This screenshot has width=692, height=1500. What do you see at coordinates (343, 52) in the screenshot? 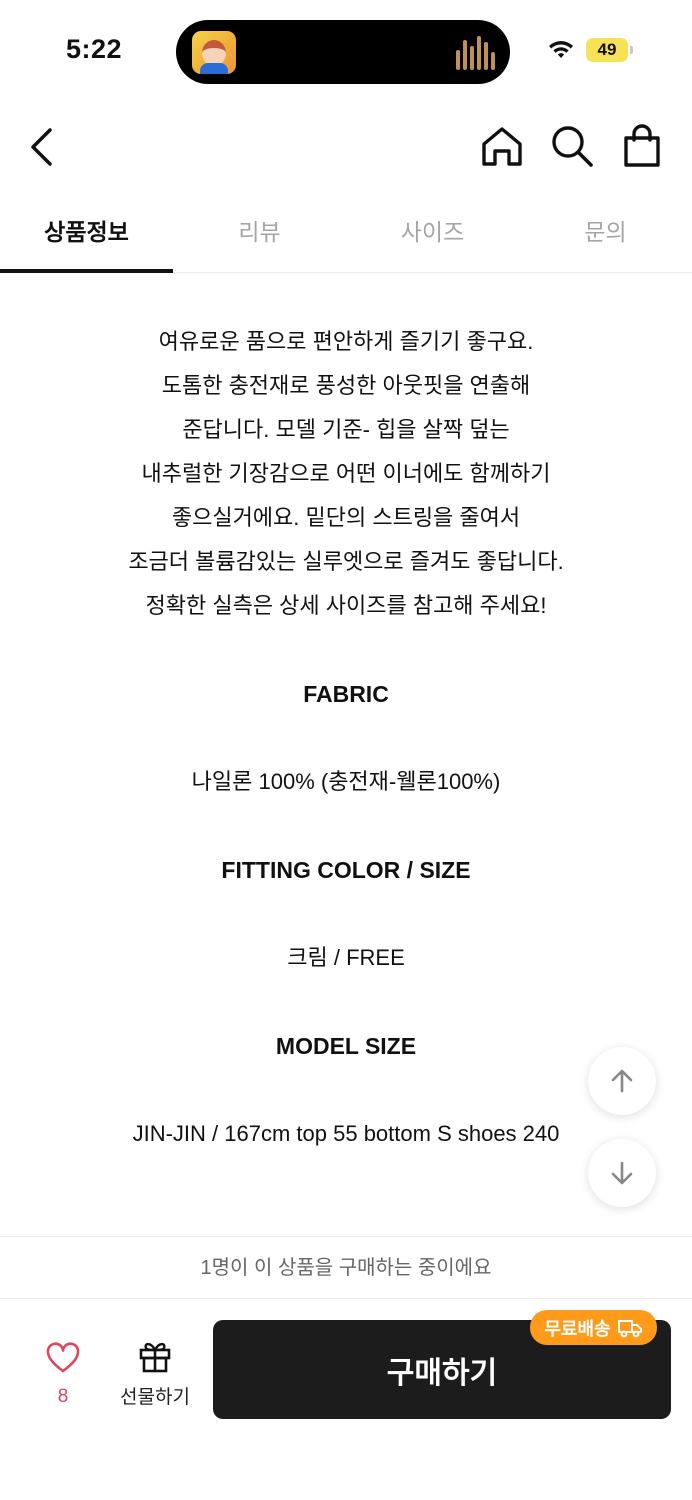
I see `dynamic-island` at bounding box center [343, 52].